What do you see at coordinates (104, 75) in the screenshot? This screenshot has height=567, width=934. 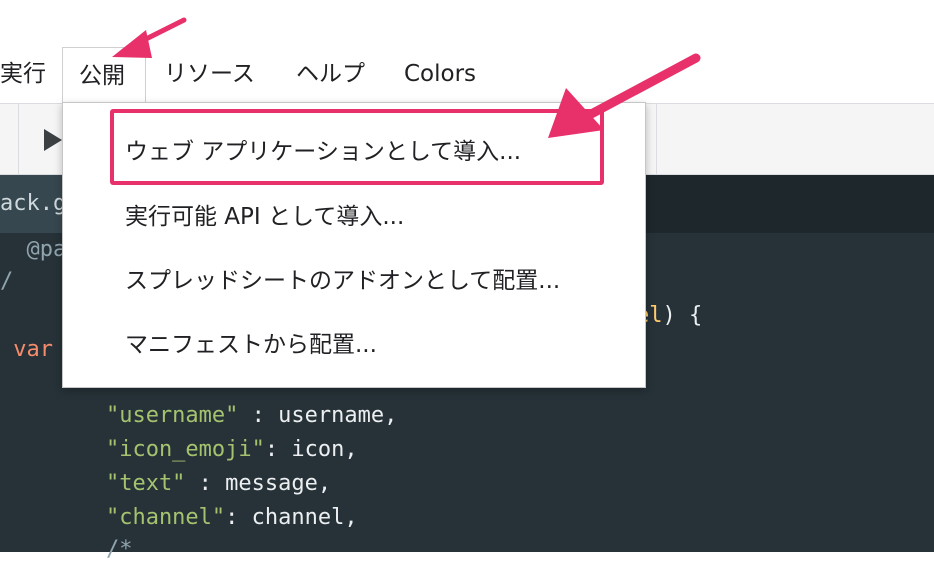 I see `menu-publish: 公開` at bounding box center [104, 75].